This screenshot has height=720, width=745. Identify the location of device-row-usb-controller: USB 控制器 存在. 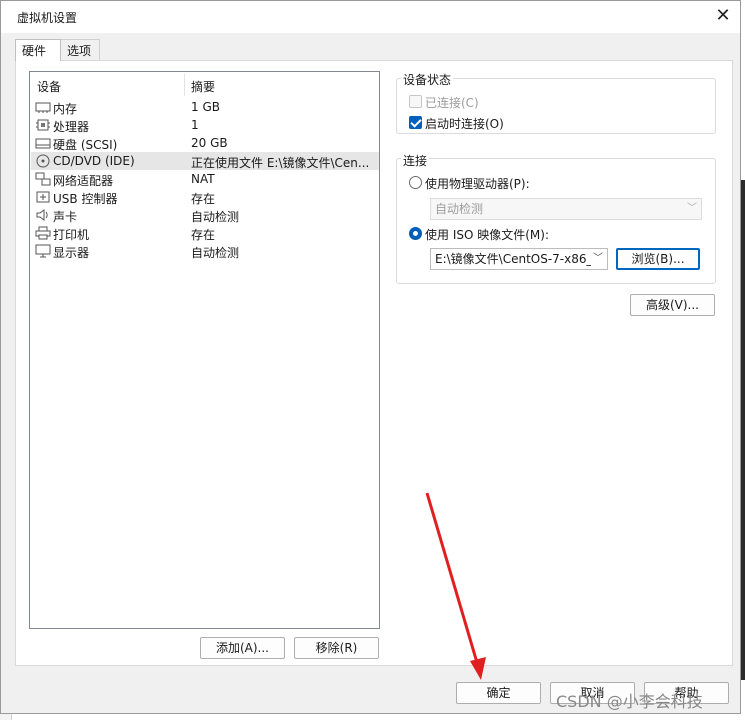
(205, 197).